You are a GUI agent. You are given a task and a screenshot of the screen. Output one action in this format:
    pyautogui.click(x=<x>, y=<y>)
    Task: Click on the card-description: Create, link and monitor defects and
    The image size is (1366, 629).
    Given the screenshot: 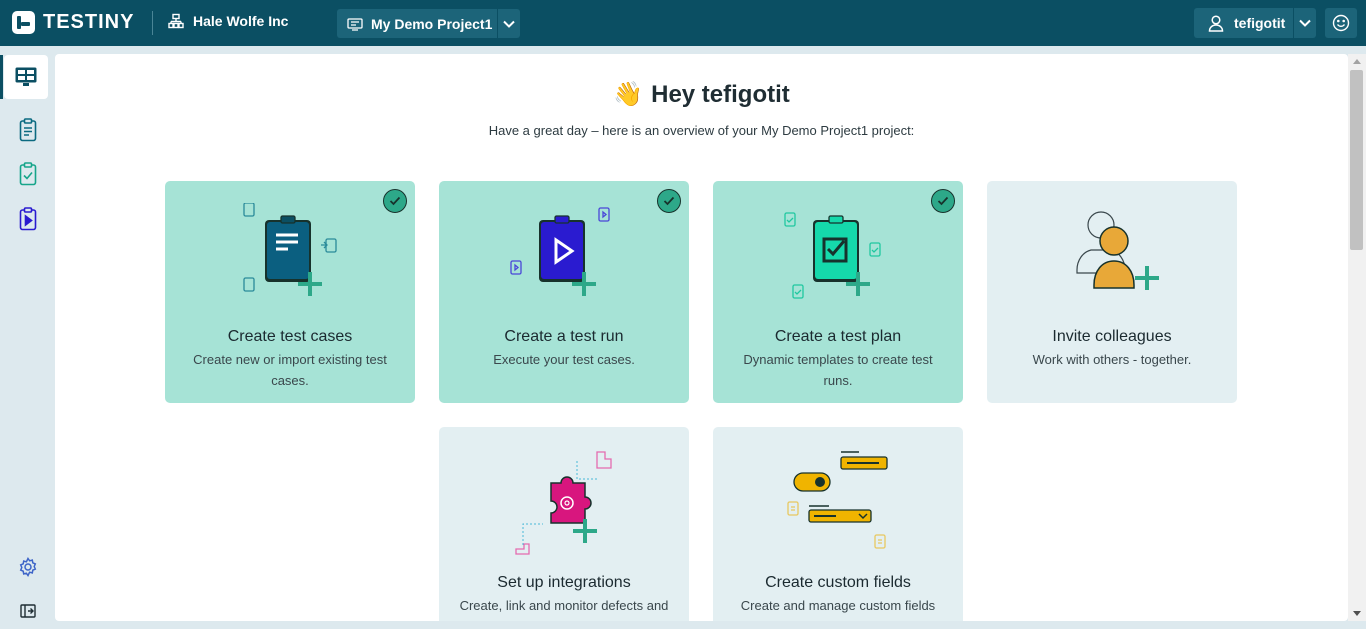 What is the action you would take?
    pyautogui.click(x=564, y=605)
    